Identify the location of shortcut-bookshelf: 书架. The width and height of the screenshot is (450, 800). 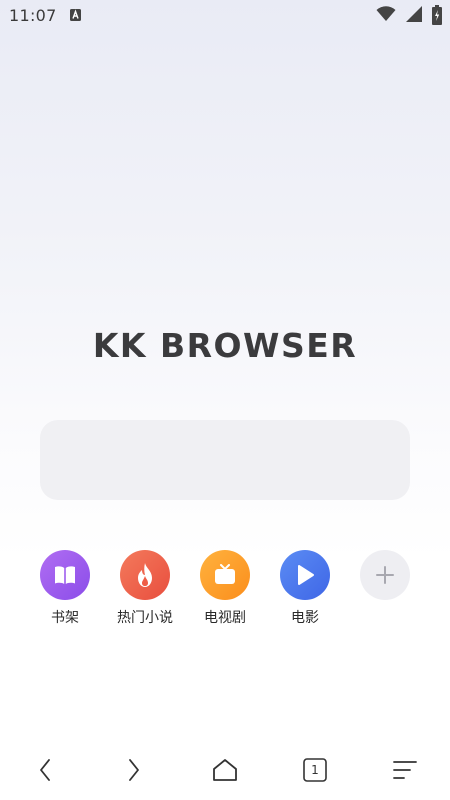
(65, 588).